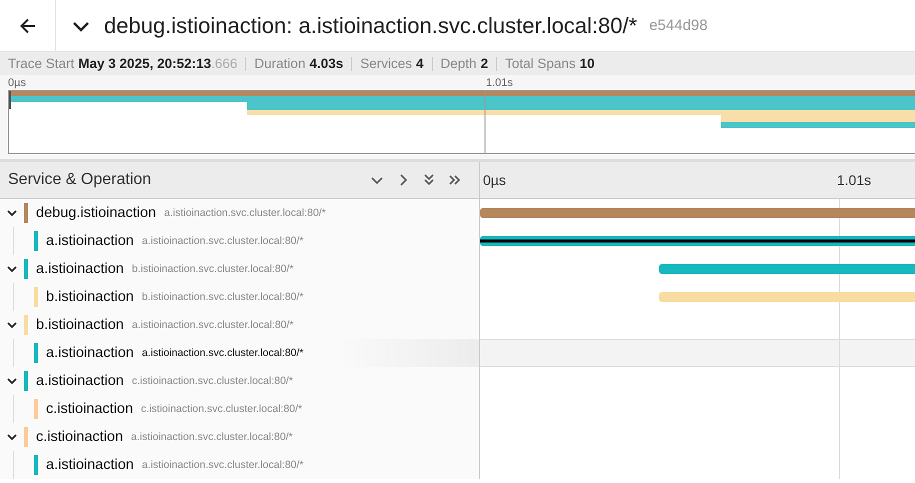 The width and height of the screenshot is (915, 483). I want to click on summary-label: Trace Start, so click(41, 63).